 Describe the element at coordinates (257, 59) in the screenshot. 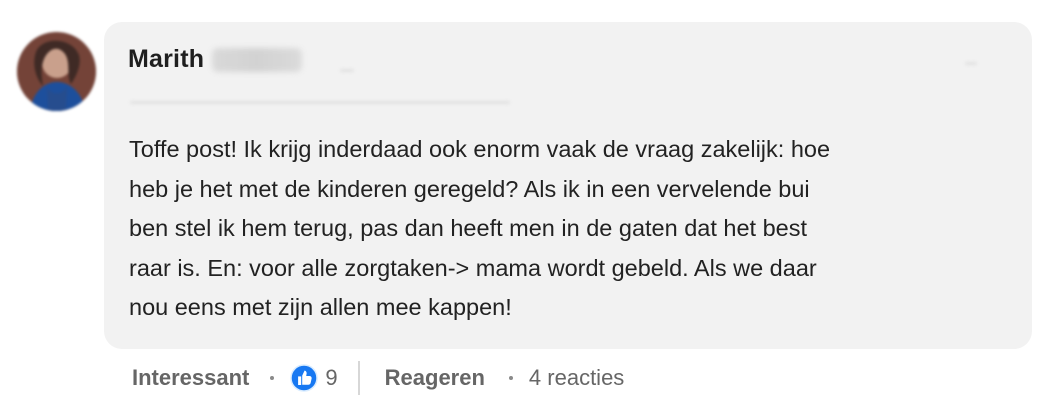

I see `author-name-redaction` at that location.